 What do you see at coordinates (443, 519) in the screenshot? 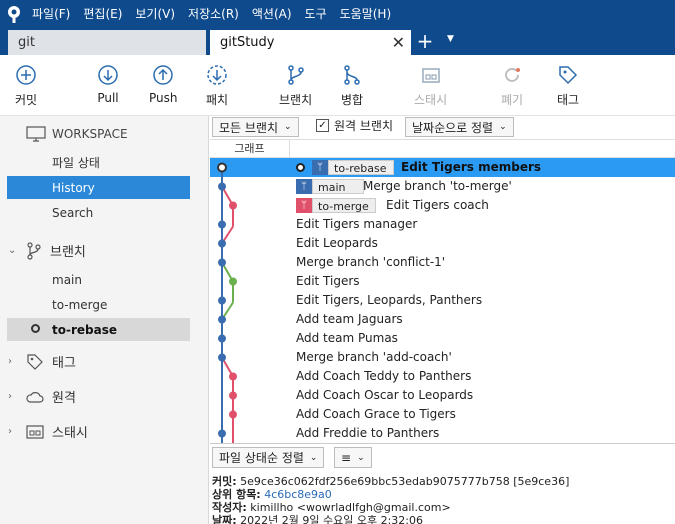
I see `date-row: 날짜: 2022년 2월 9일 수요일 오후 2:32:06` at bounding box center [443, 519].